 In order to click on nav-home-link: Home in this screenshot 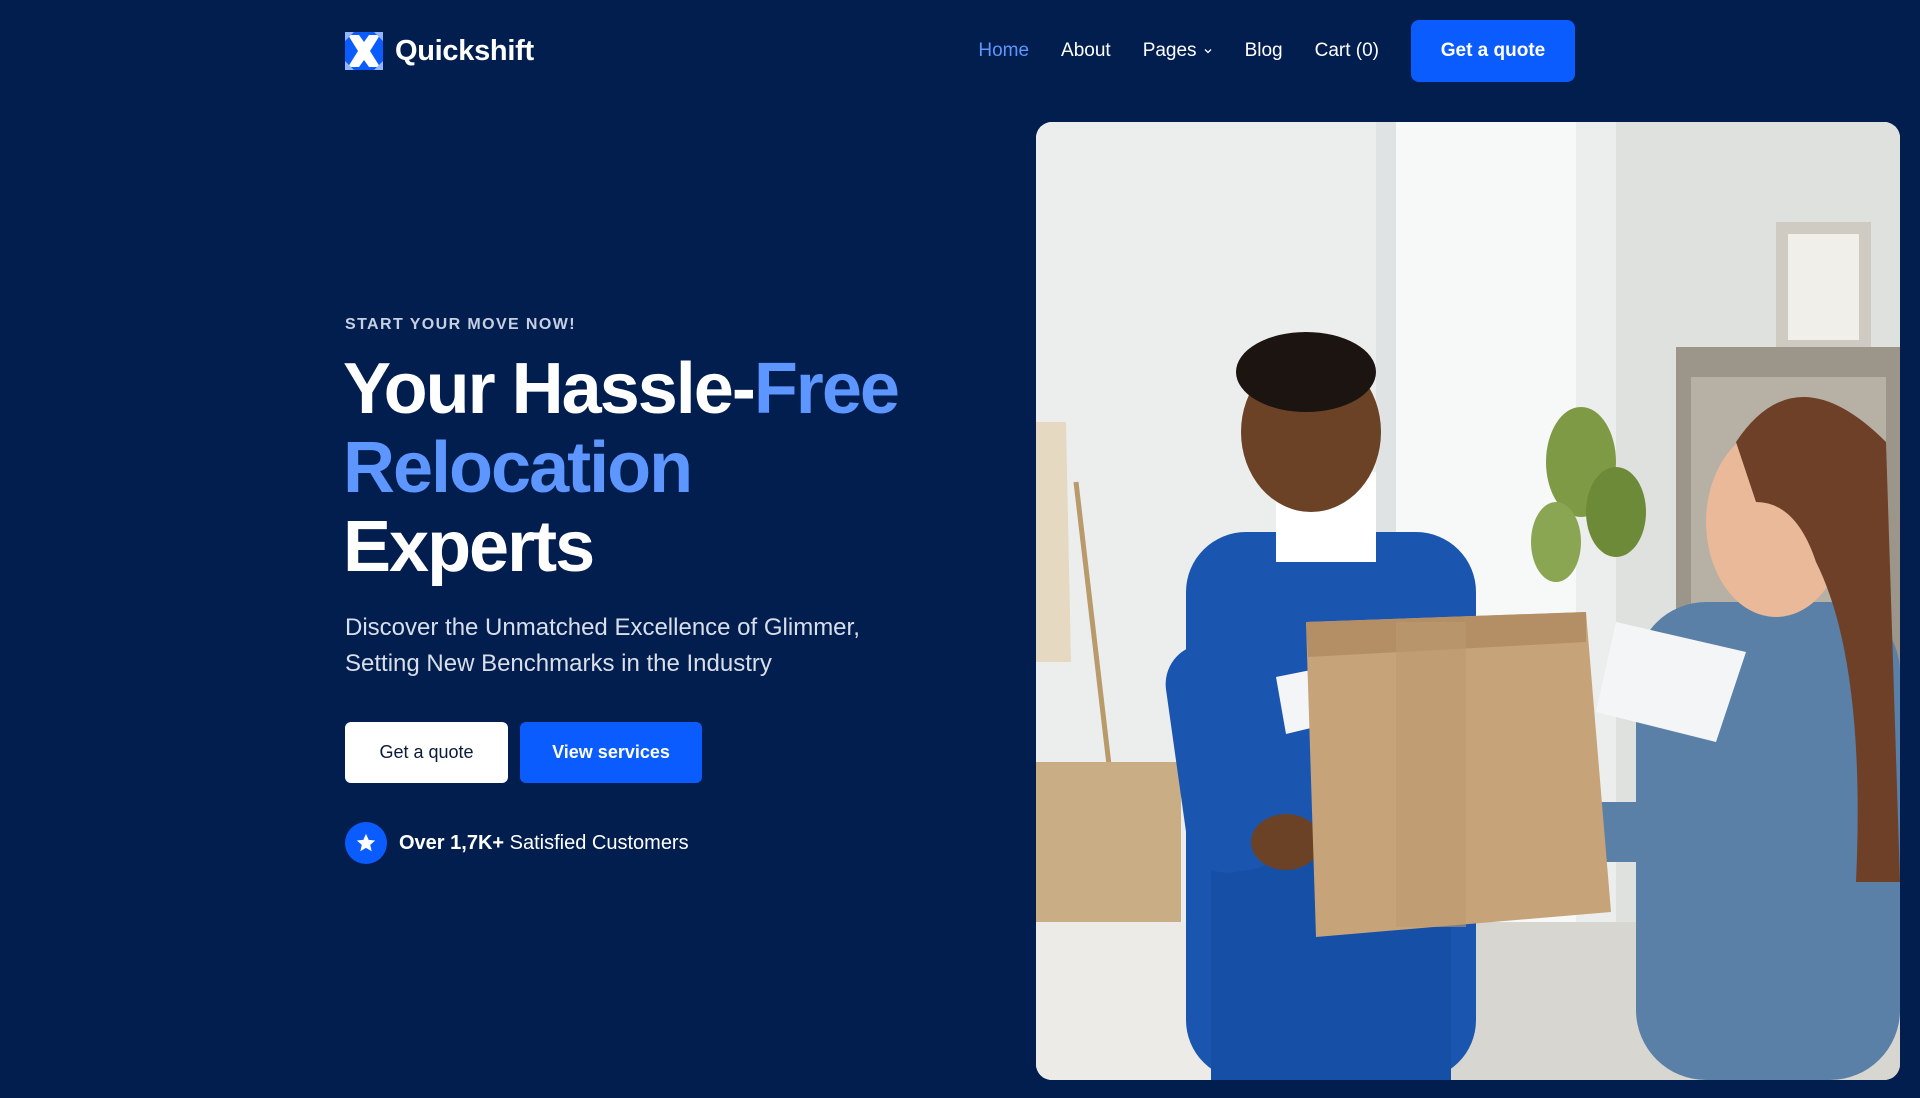, I will do `click(1003, 51)`.